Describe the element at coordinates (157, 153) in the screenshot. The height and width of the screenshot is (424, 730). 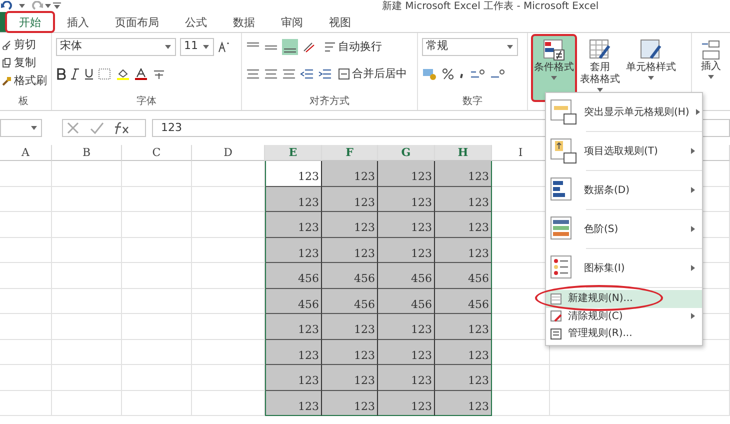
I see `column-header: C` at that location.